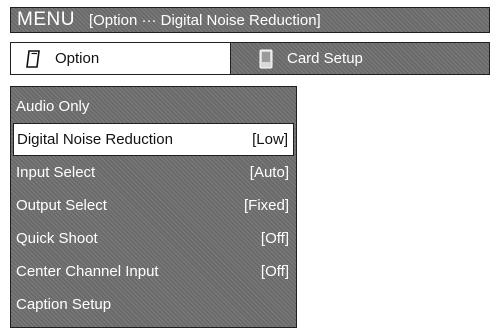 The image size is (491, 328). I want to click on menu-tab-bar: Option Card Setup, so click(250, 58).